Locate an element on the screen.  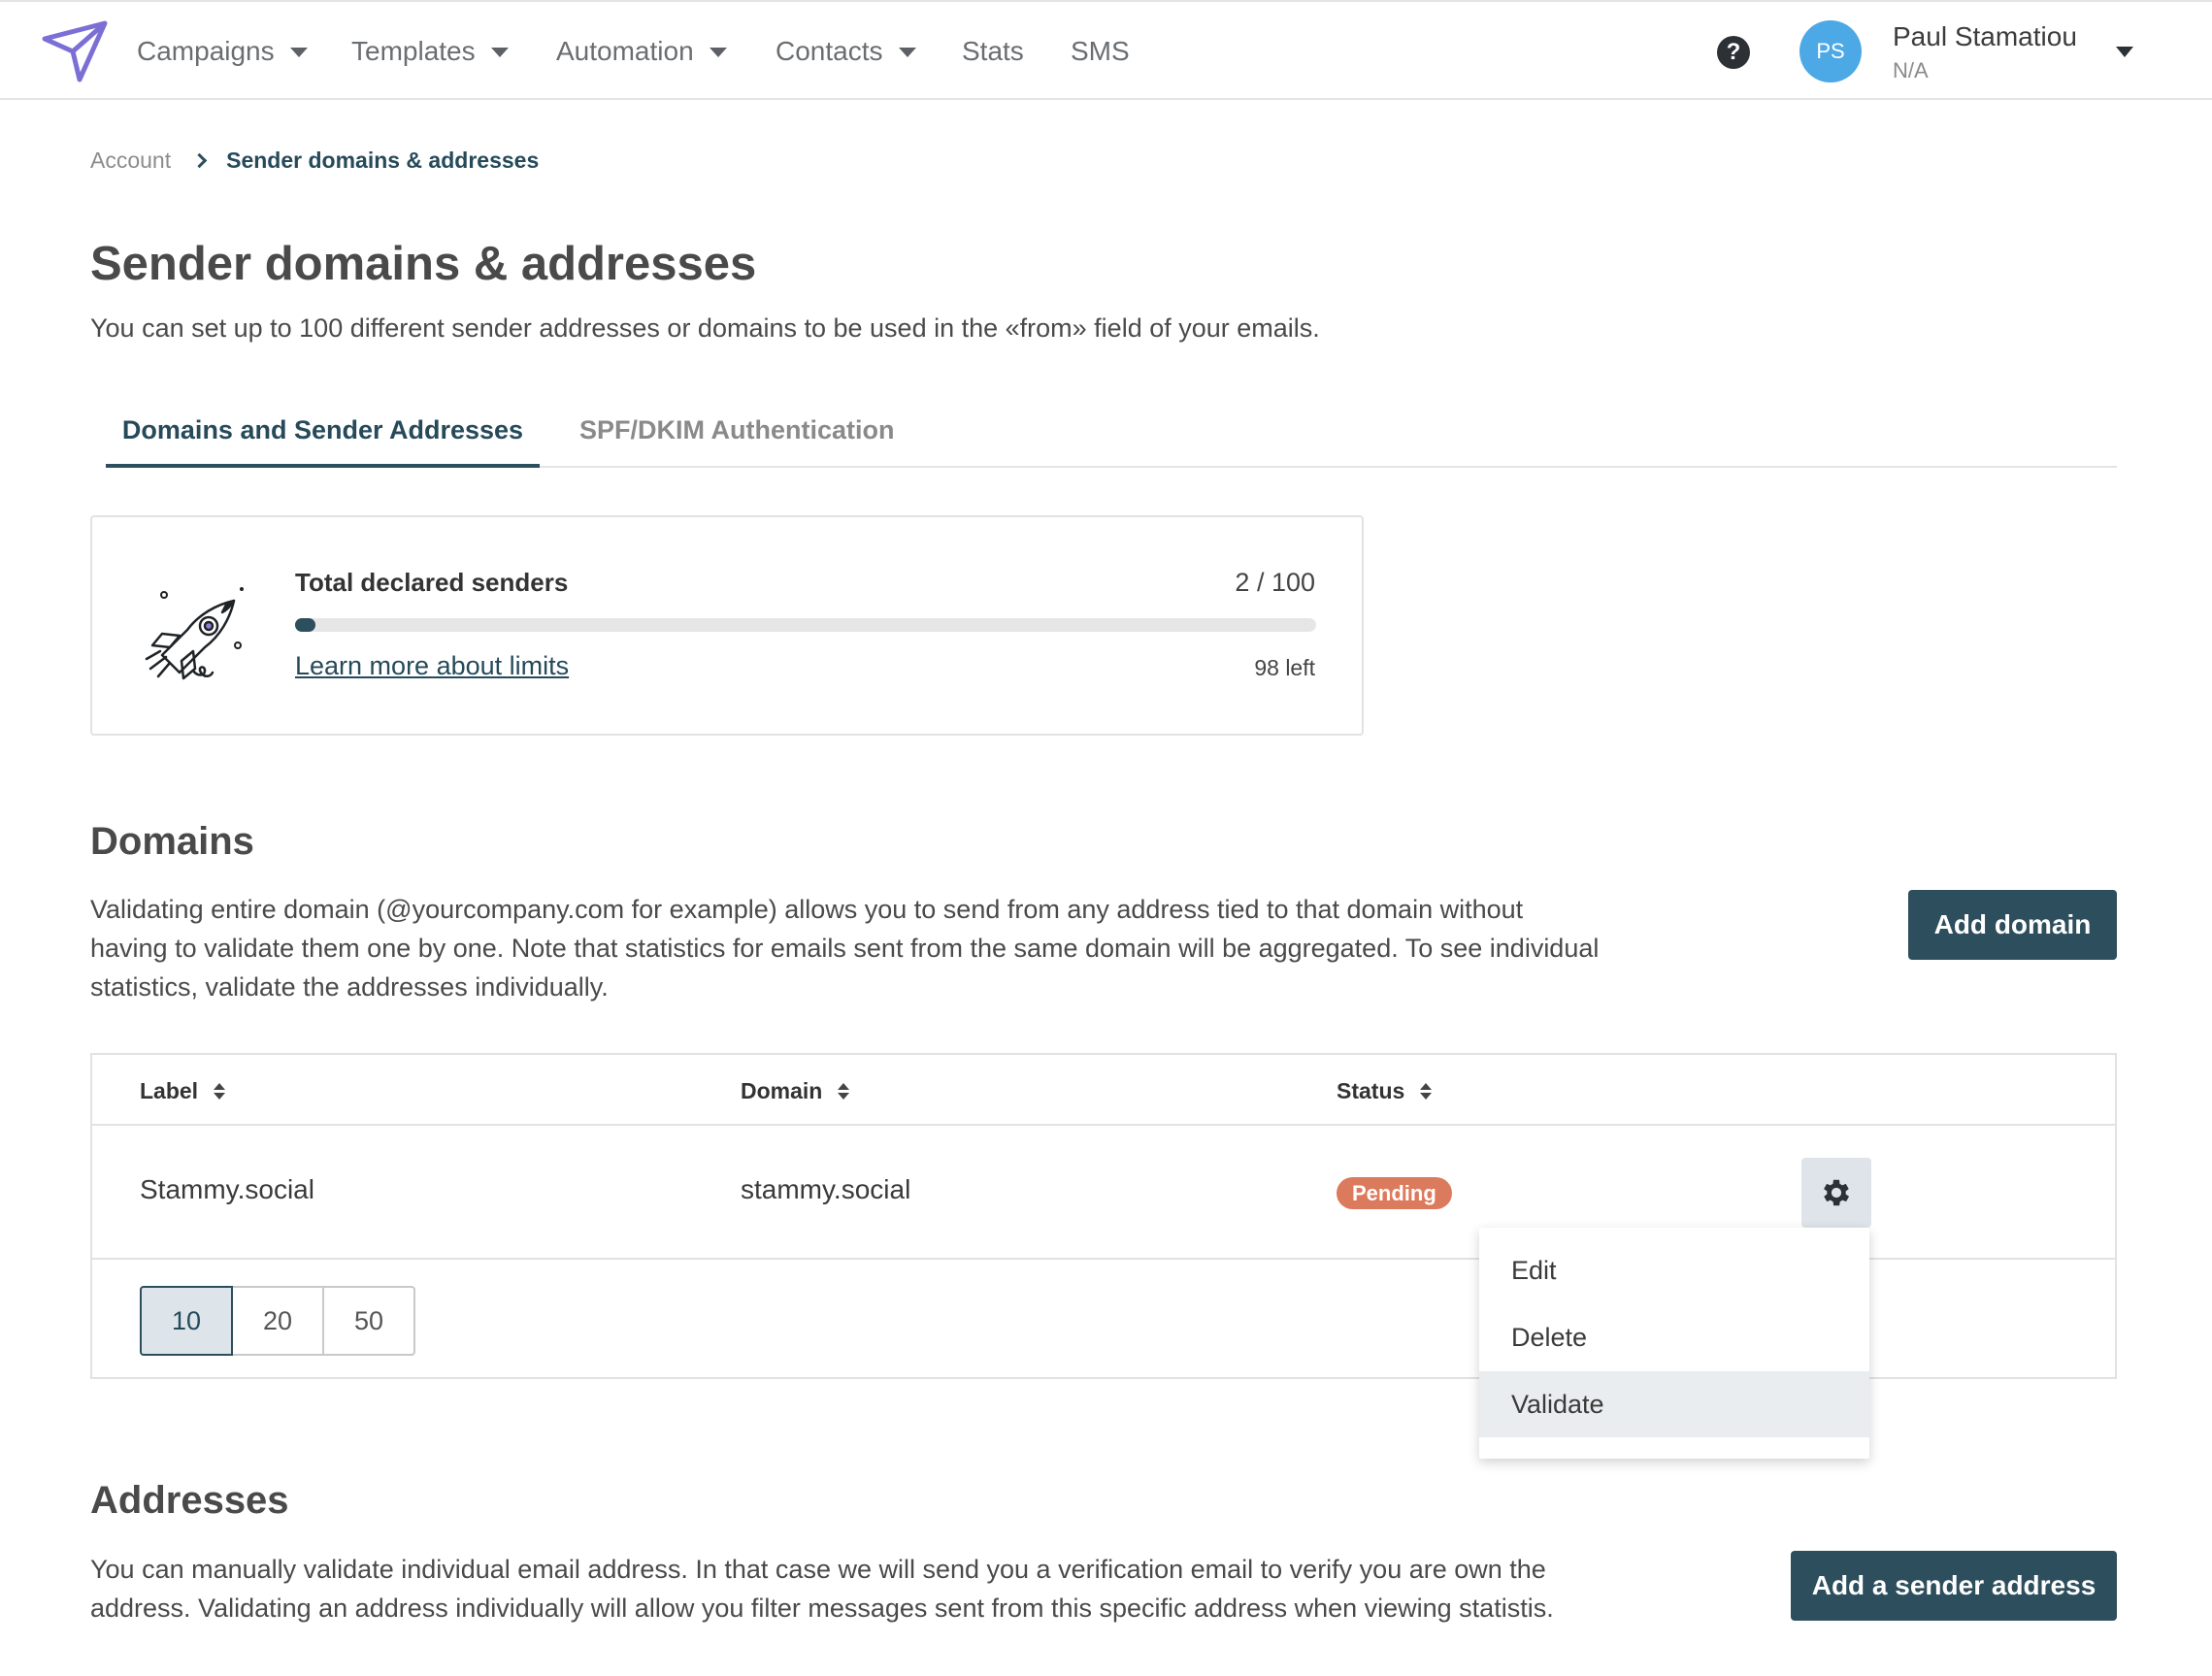
page-size-10: 10 is located at coordinates (186, 1321).